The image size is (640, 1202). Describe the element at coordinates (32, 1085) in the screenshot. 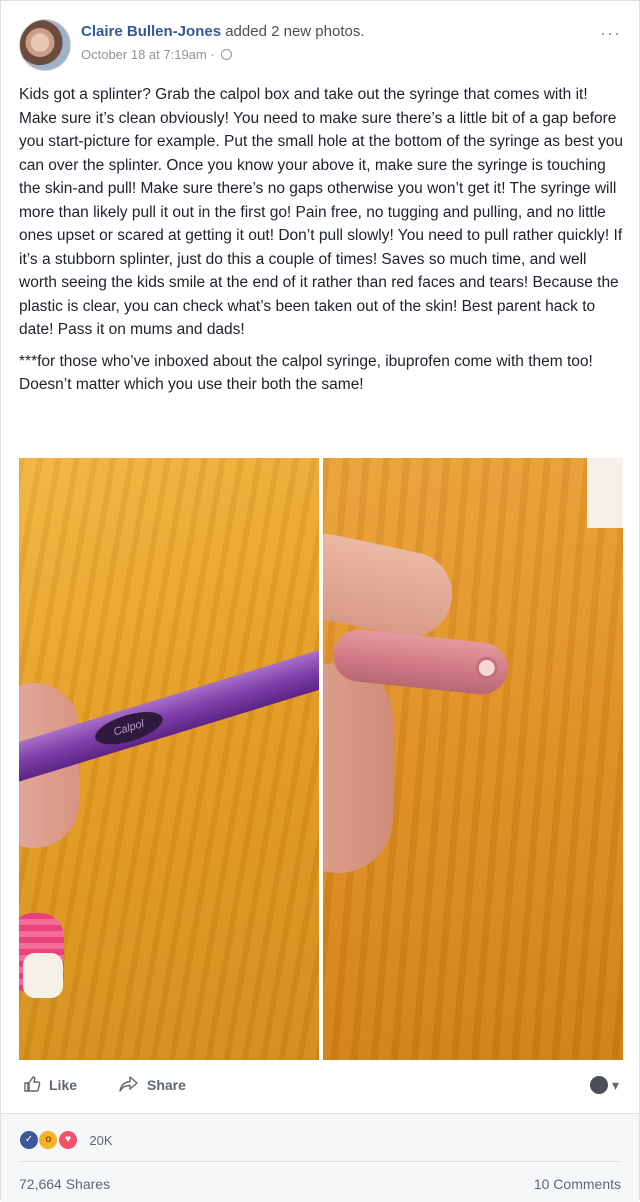

I see `thumbs-up-icon` at that location.